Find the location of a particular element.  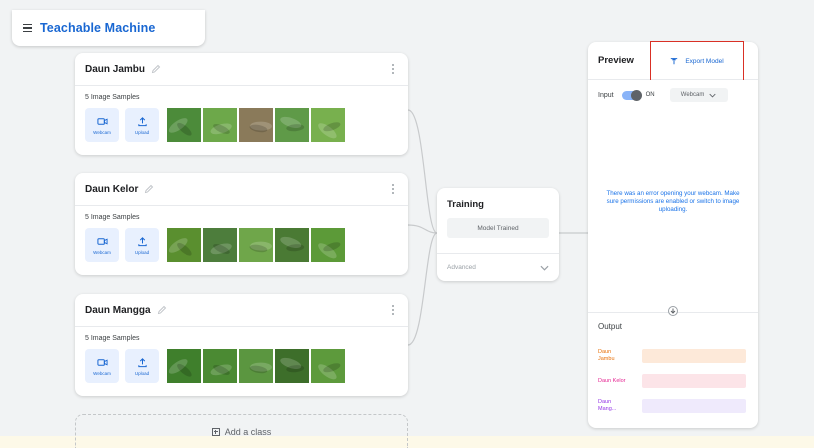

input-row: Input ON Webcam is located at coordinates (673, 91).